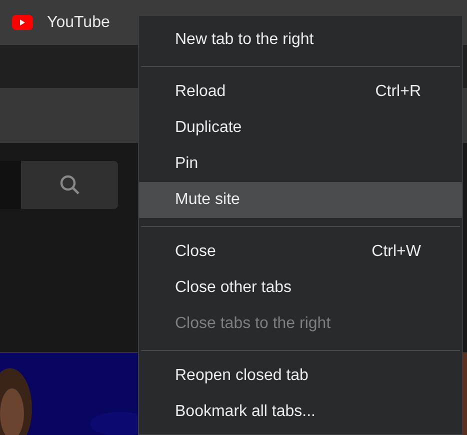  What do you see at coordinates (300, 92) in the screenshot?
I see `menu-item: Reload Ctrl+R` at bounding box center [300, 92].